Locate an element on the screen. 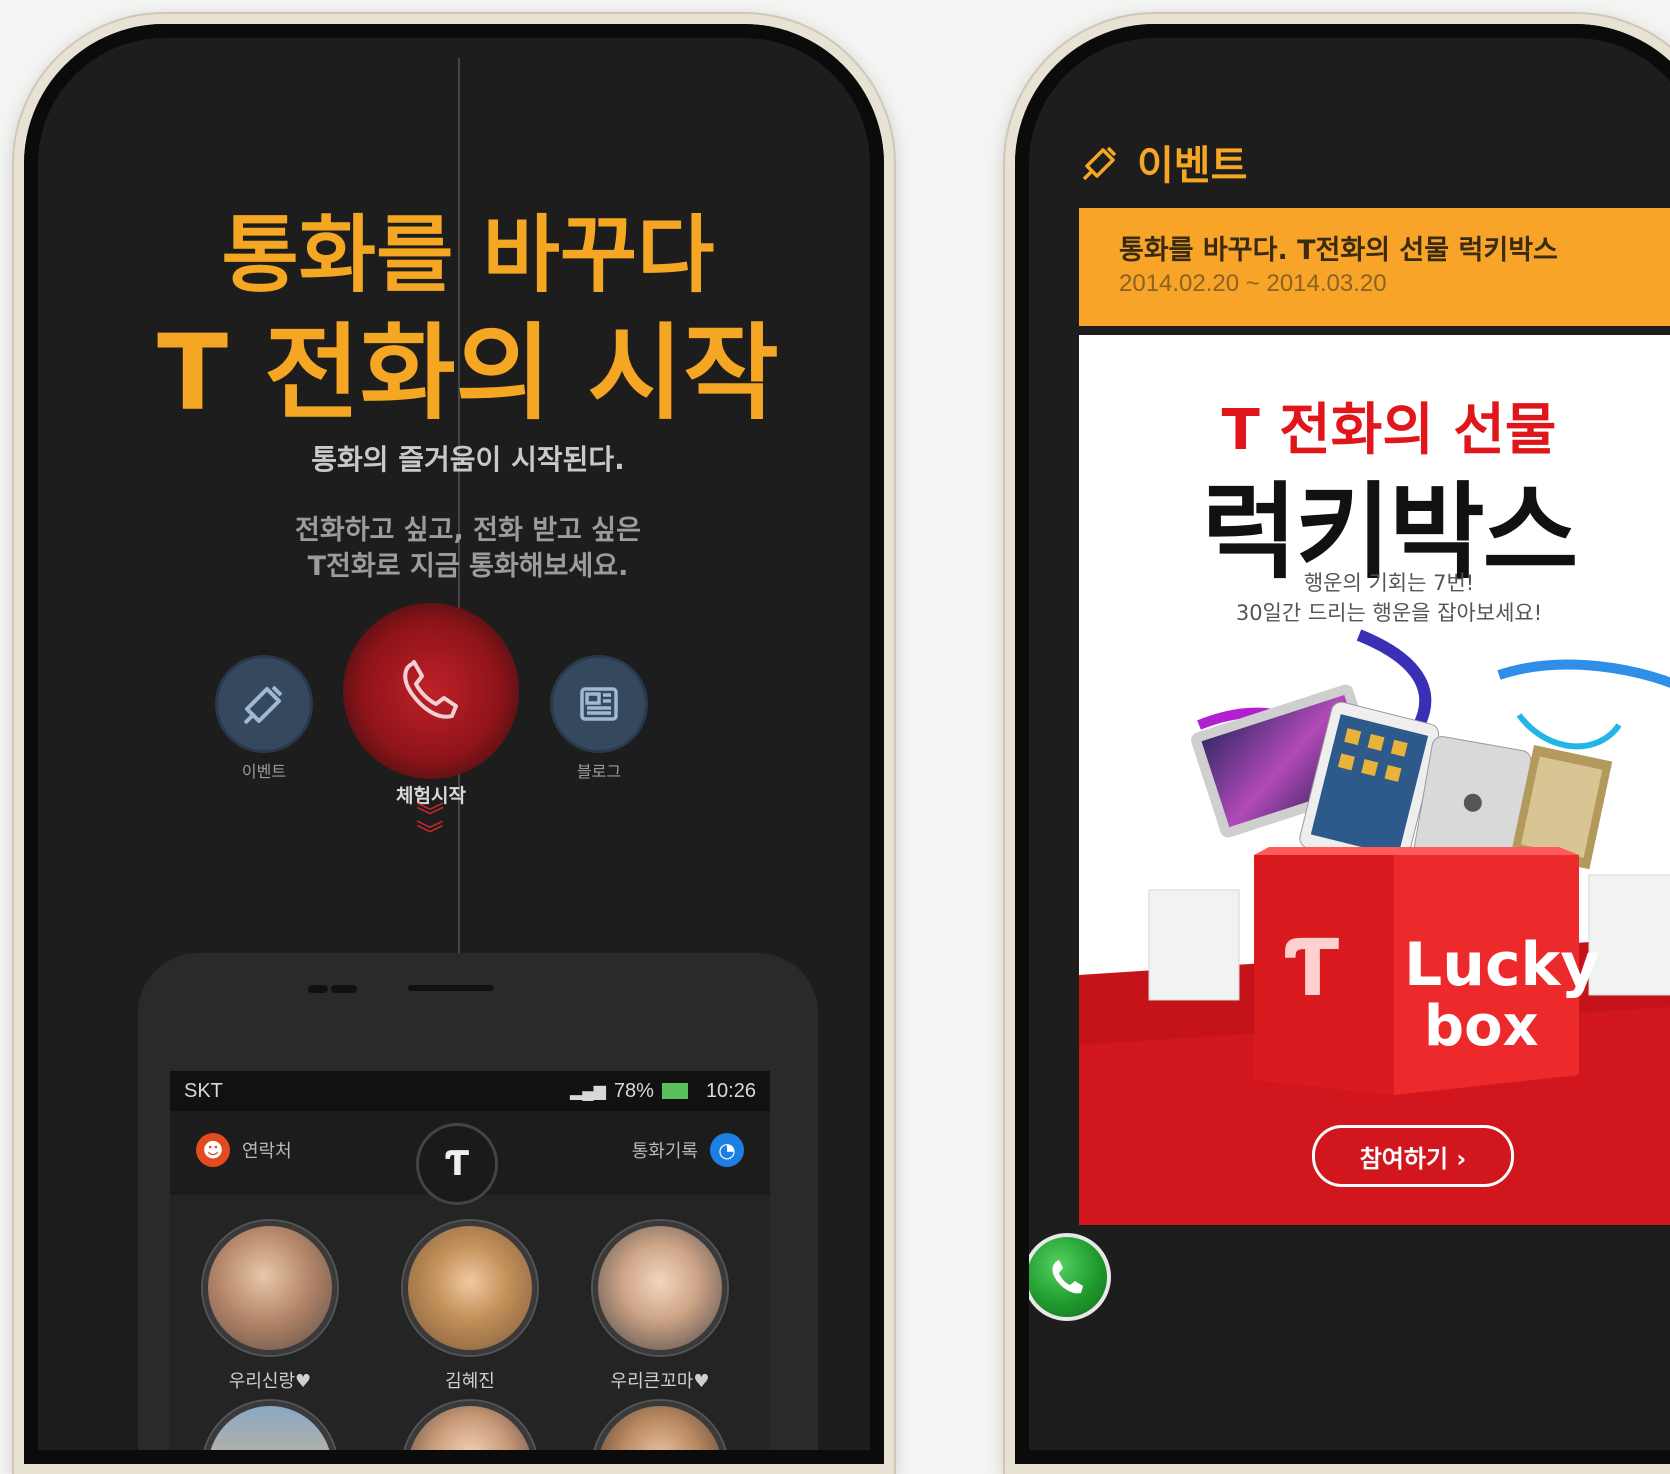 The height and width of the screenshot is (1474, 1670). join-button: 참여하기 › is located at coordinates (1413, 1156).